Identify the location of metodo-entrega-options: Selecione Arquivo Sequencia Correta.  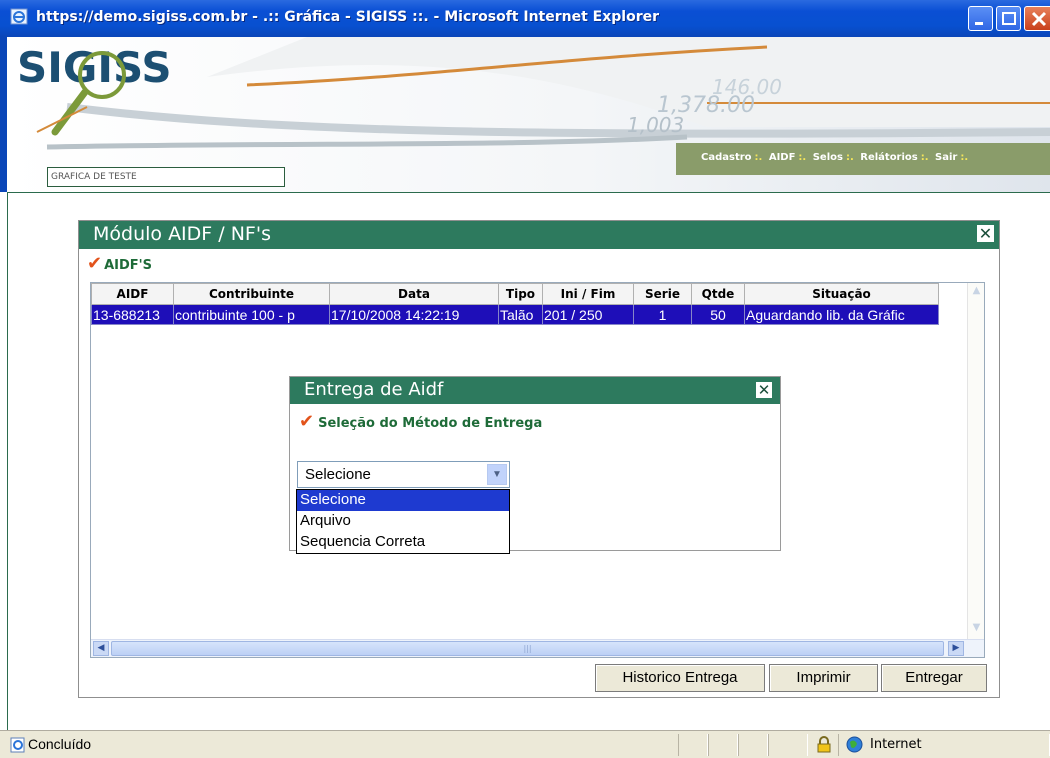
(403, 521).